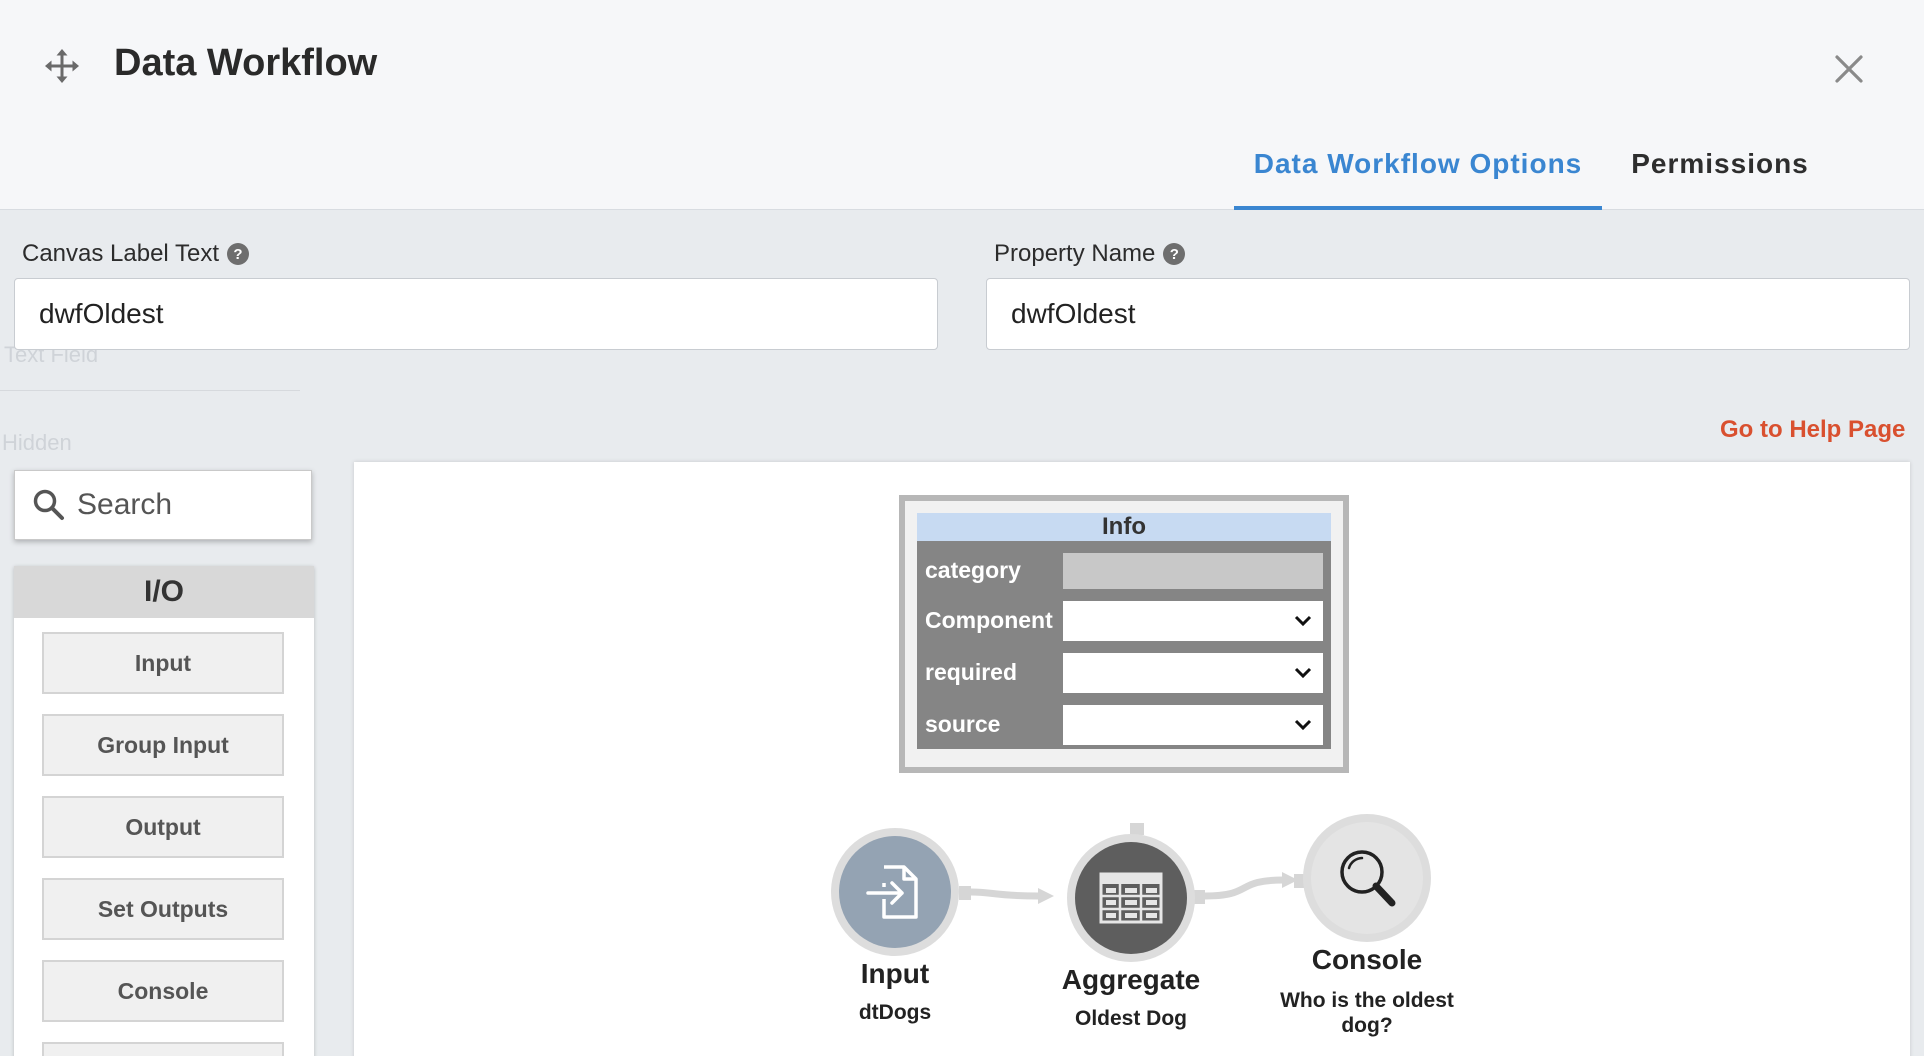 The image size is (1924, 1056). Describe the element at coordinates (163, 991) in the screenshot. I see `palette-item-console: Console` at that location.